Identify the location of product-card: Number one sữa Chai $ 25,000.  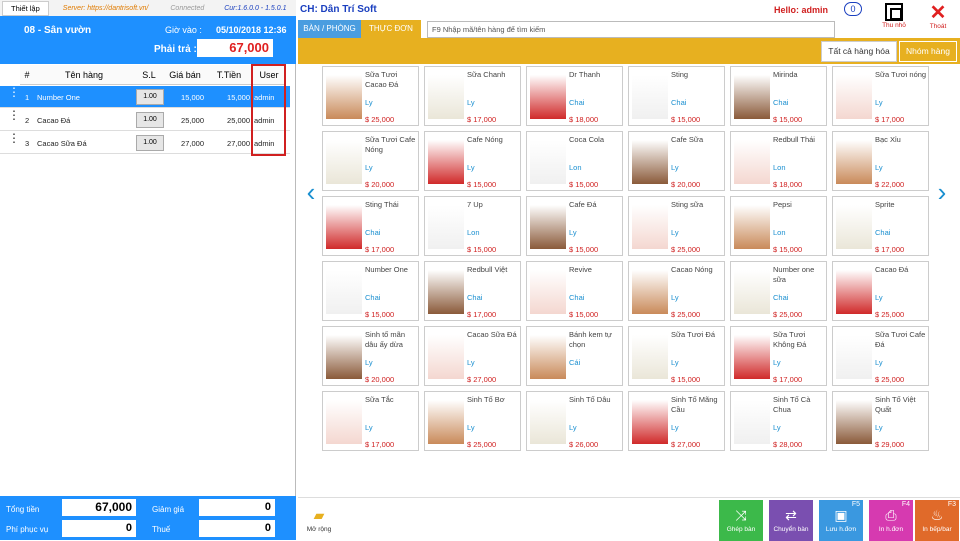
(778, 291).